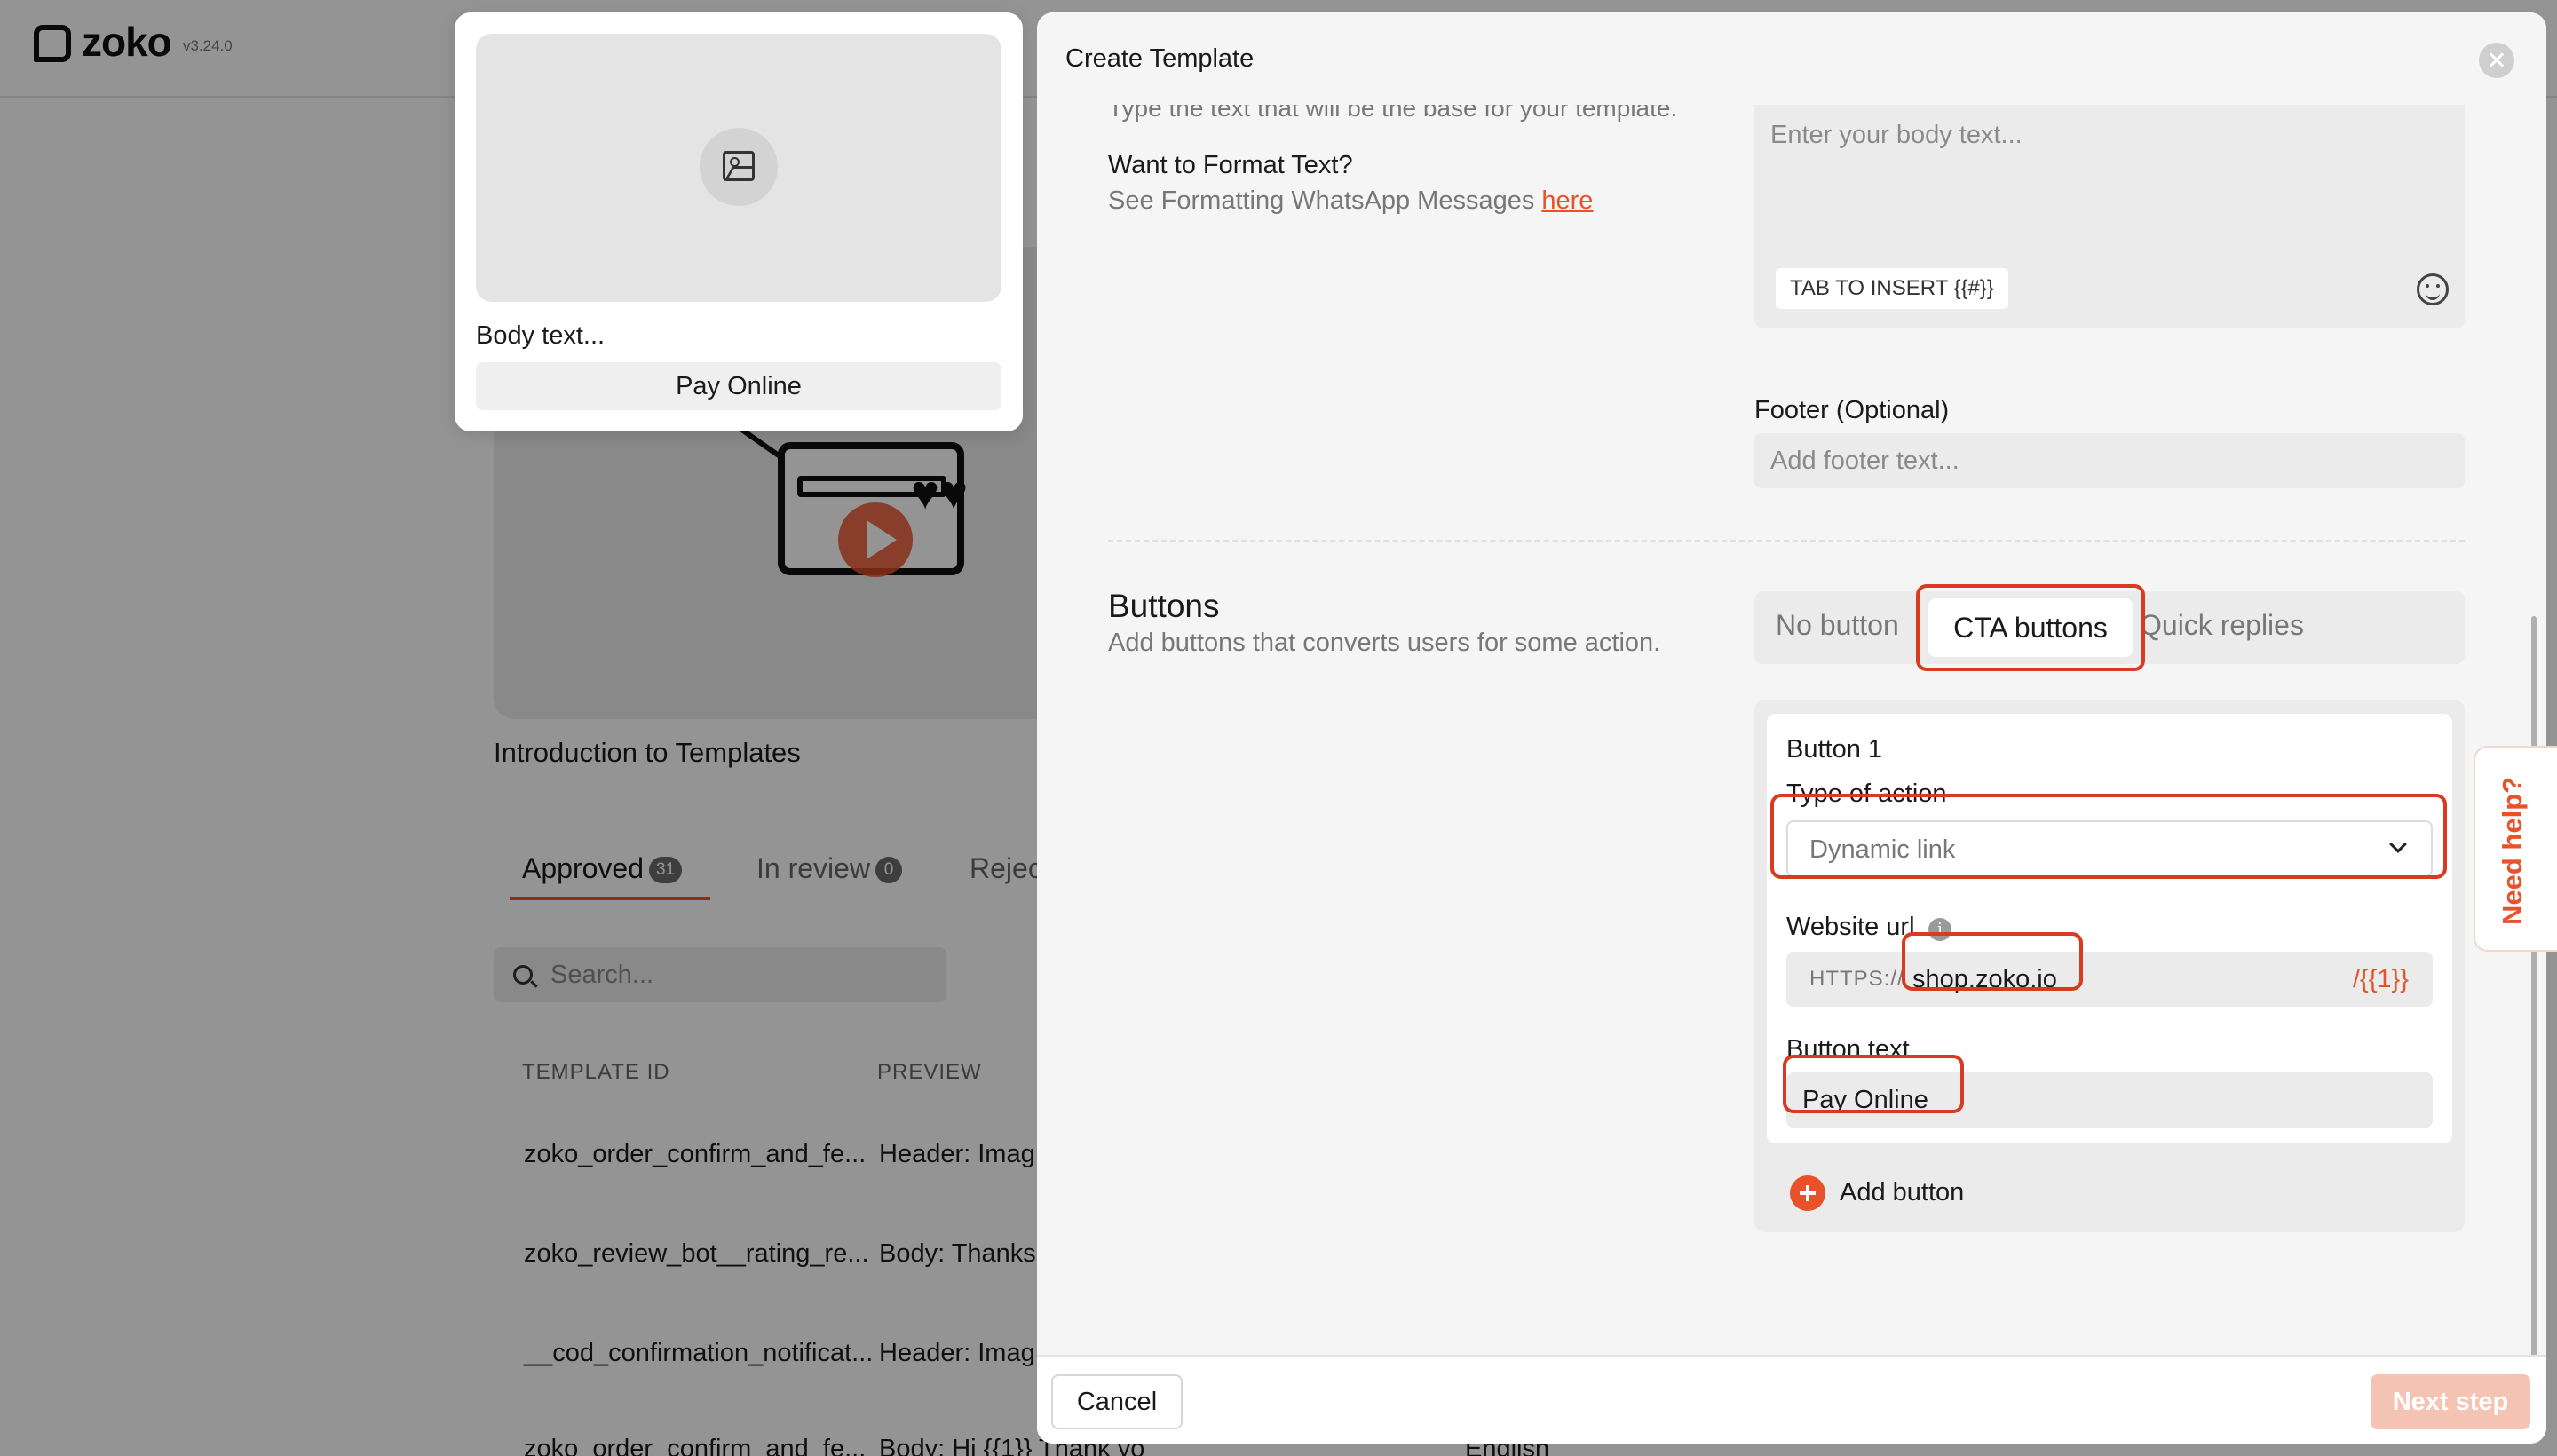 This screenshot has height=1456, width=2557. I want to click on format-text-description: See Formatting WhatsApp Messages here, so click(1351, 200).